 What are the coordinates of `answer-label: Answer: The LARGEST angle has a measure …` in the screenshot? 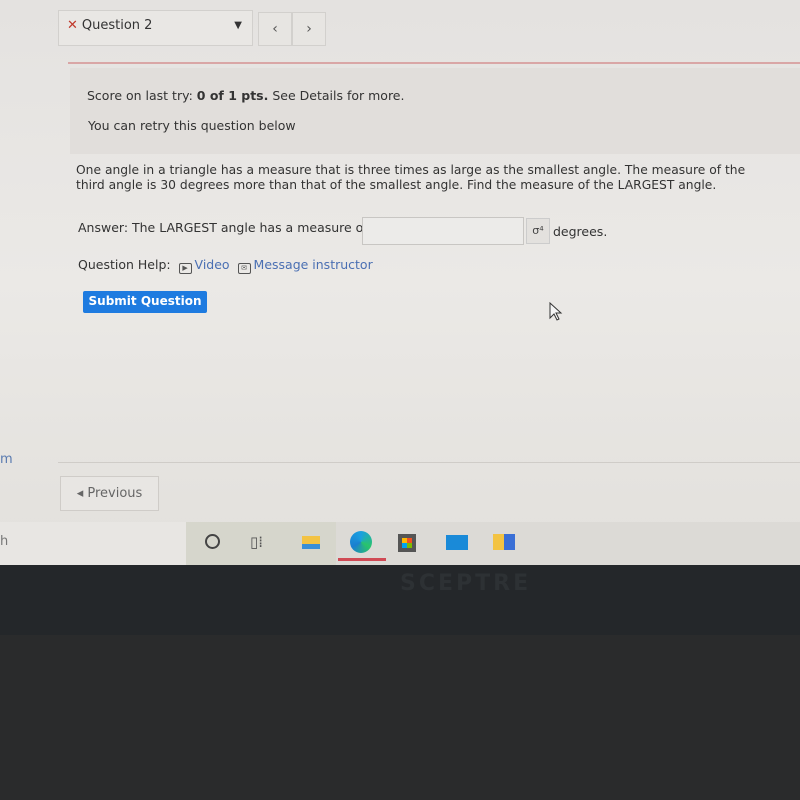 It's located at (223, 227).